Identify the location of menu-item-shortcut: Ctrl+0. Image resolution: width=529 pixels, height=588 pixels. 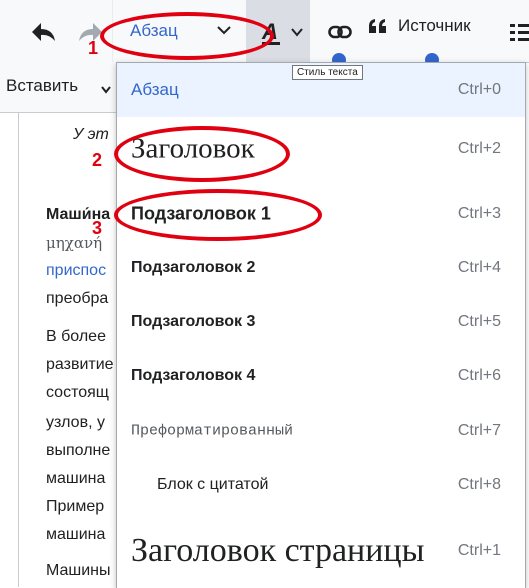
(479, 89).